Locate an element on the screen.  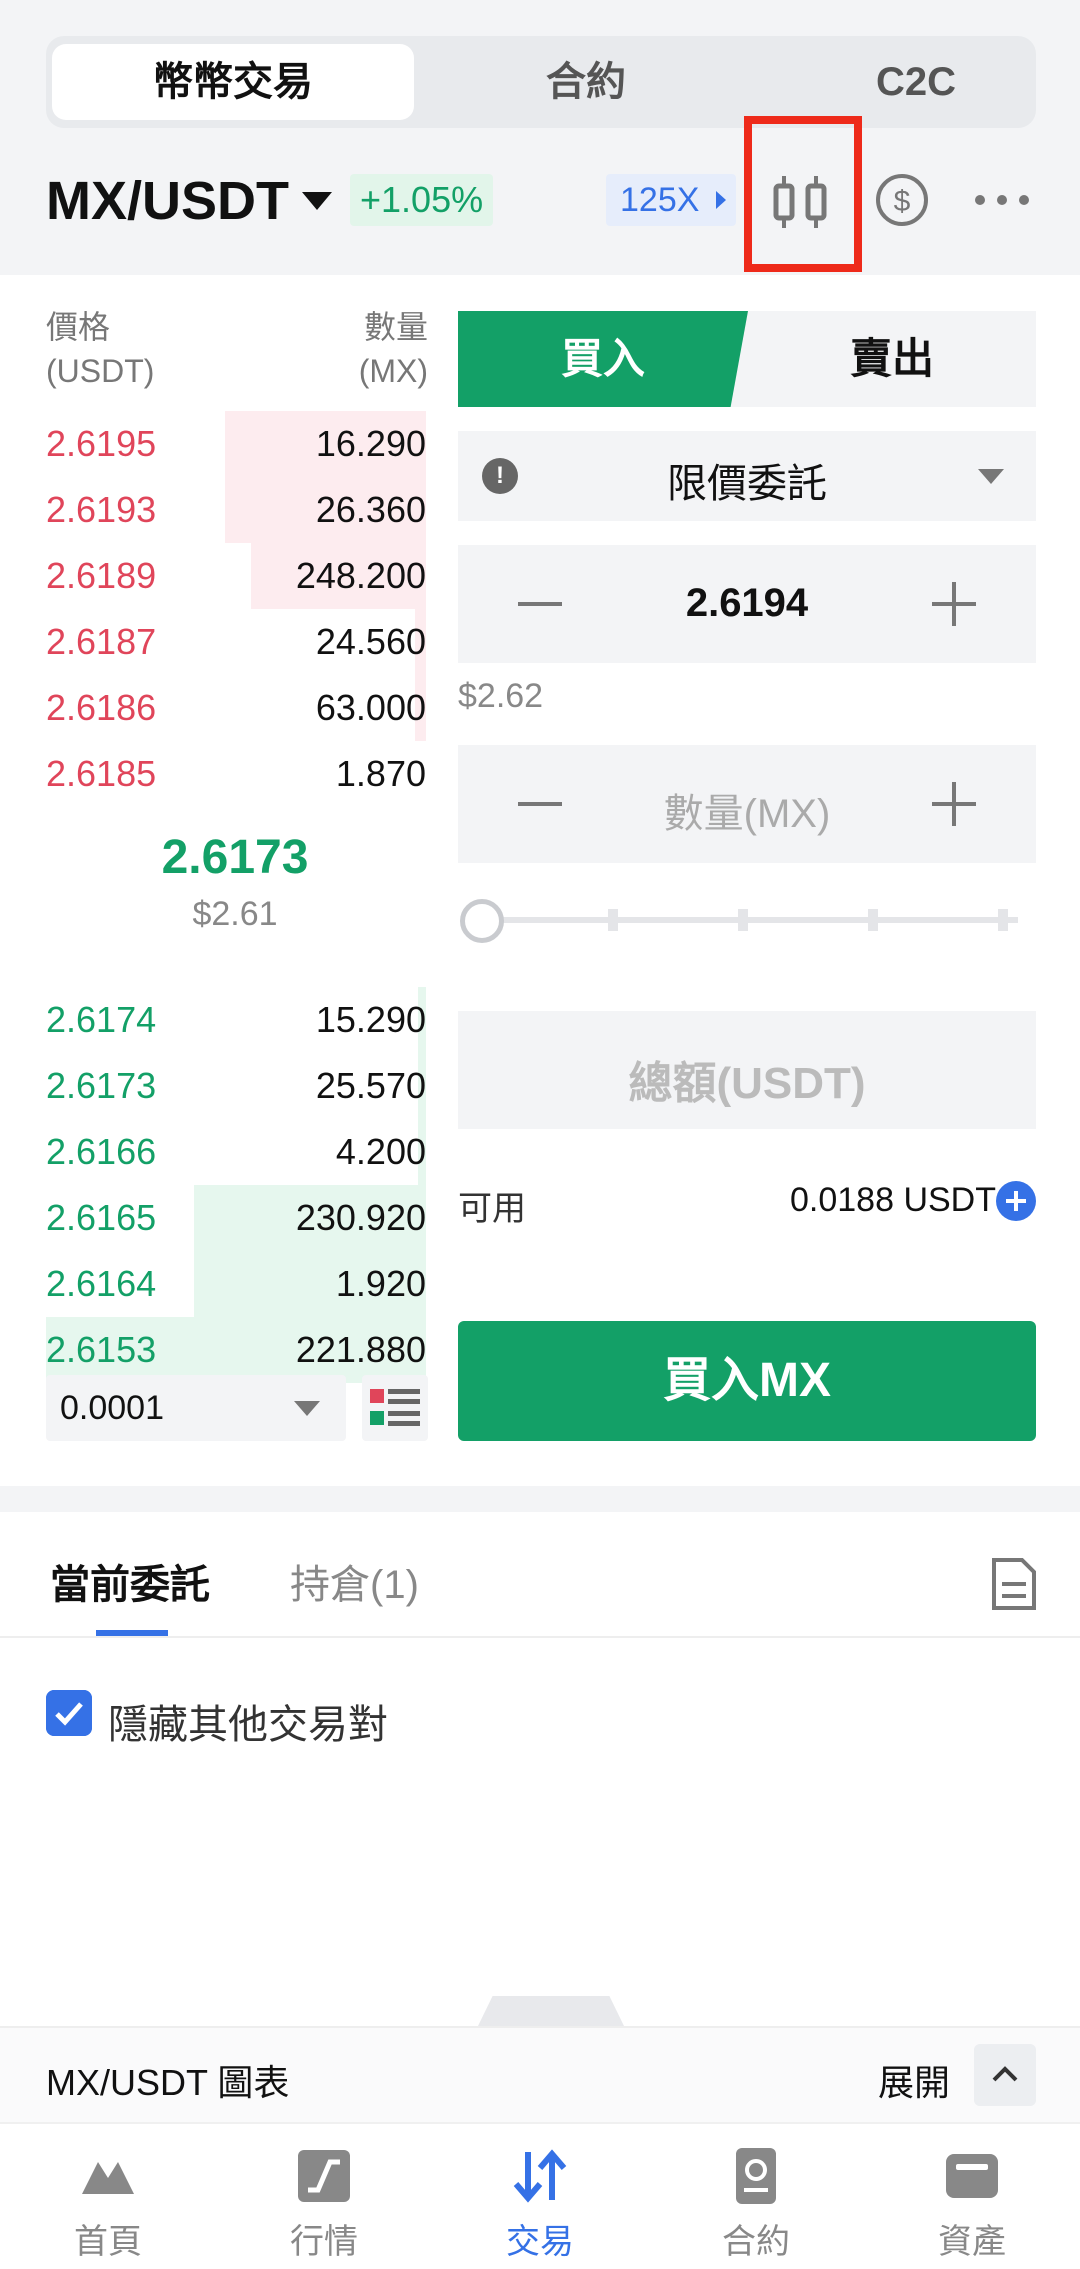
ask-row: 2.6186 63.000 is located at coordinates (236, 708).